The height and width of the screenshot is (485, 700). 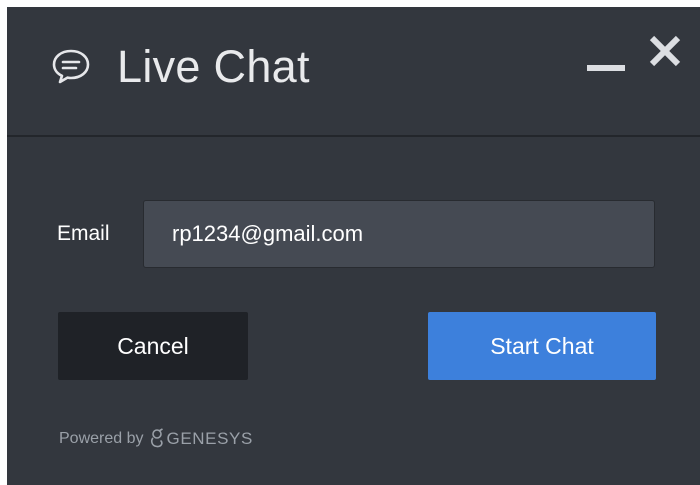 What do you see at coordinates (153, 346) in the screenshot?
I see `cancel-button: Cancel` at bounding box center [153, 346].